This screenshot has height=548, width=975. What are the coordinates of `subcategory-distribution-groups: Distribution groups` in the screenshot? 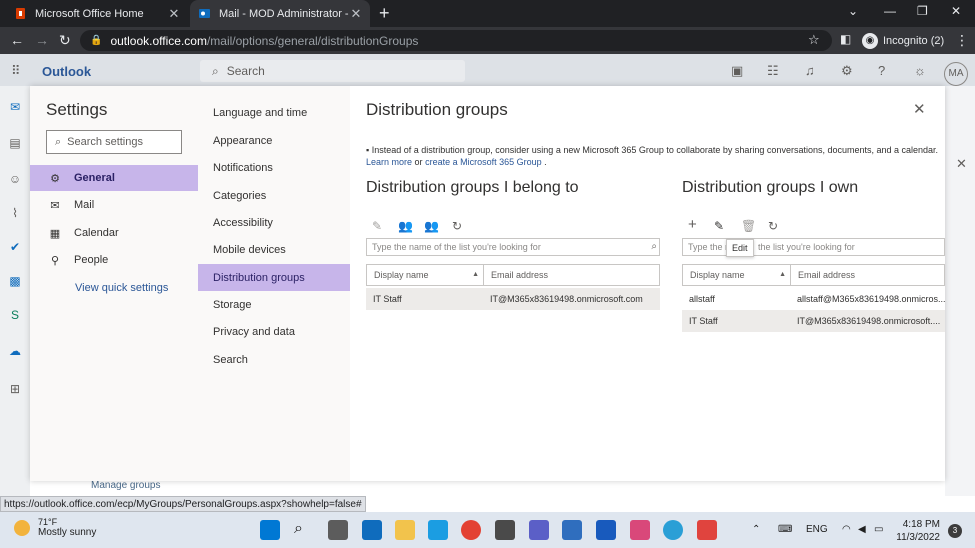 It's located at (274, 277).